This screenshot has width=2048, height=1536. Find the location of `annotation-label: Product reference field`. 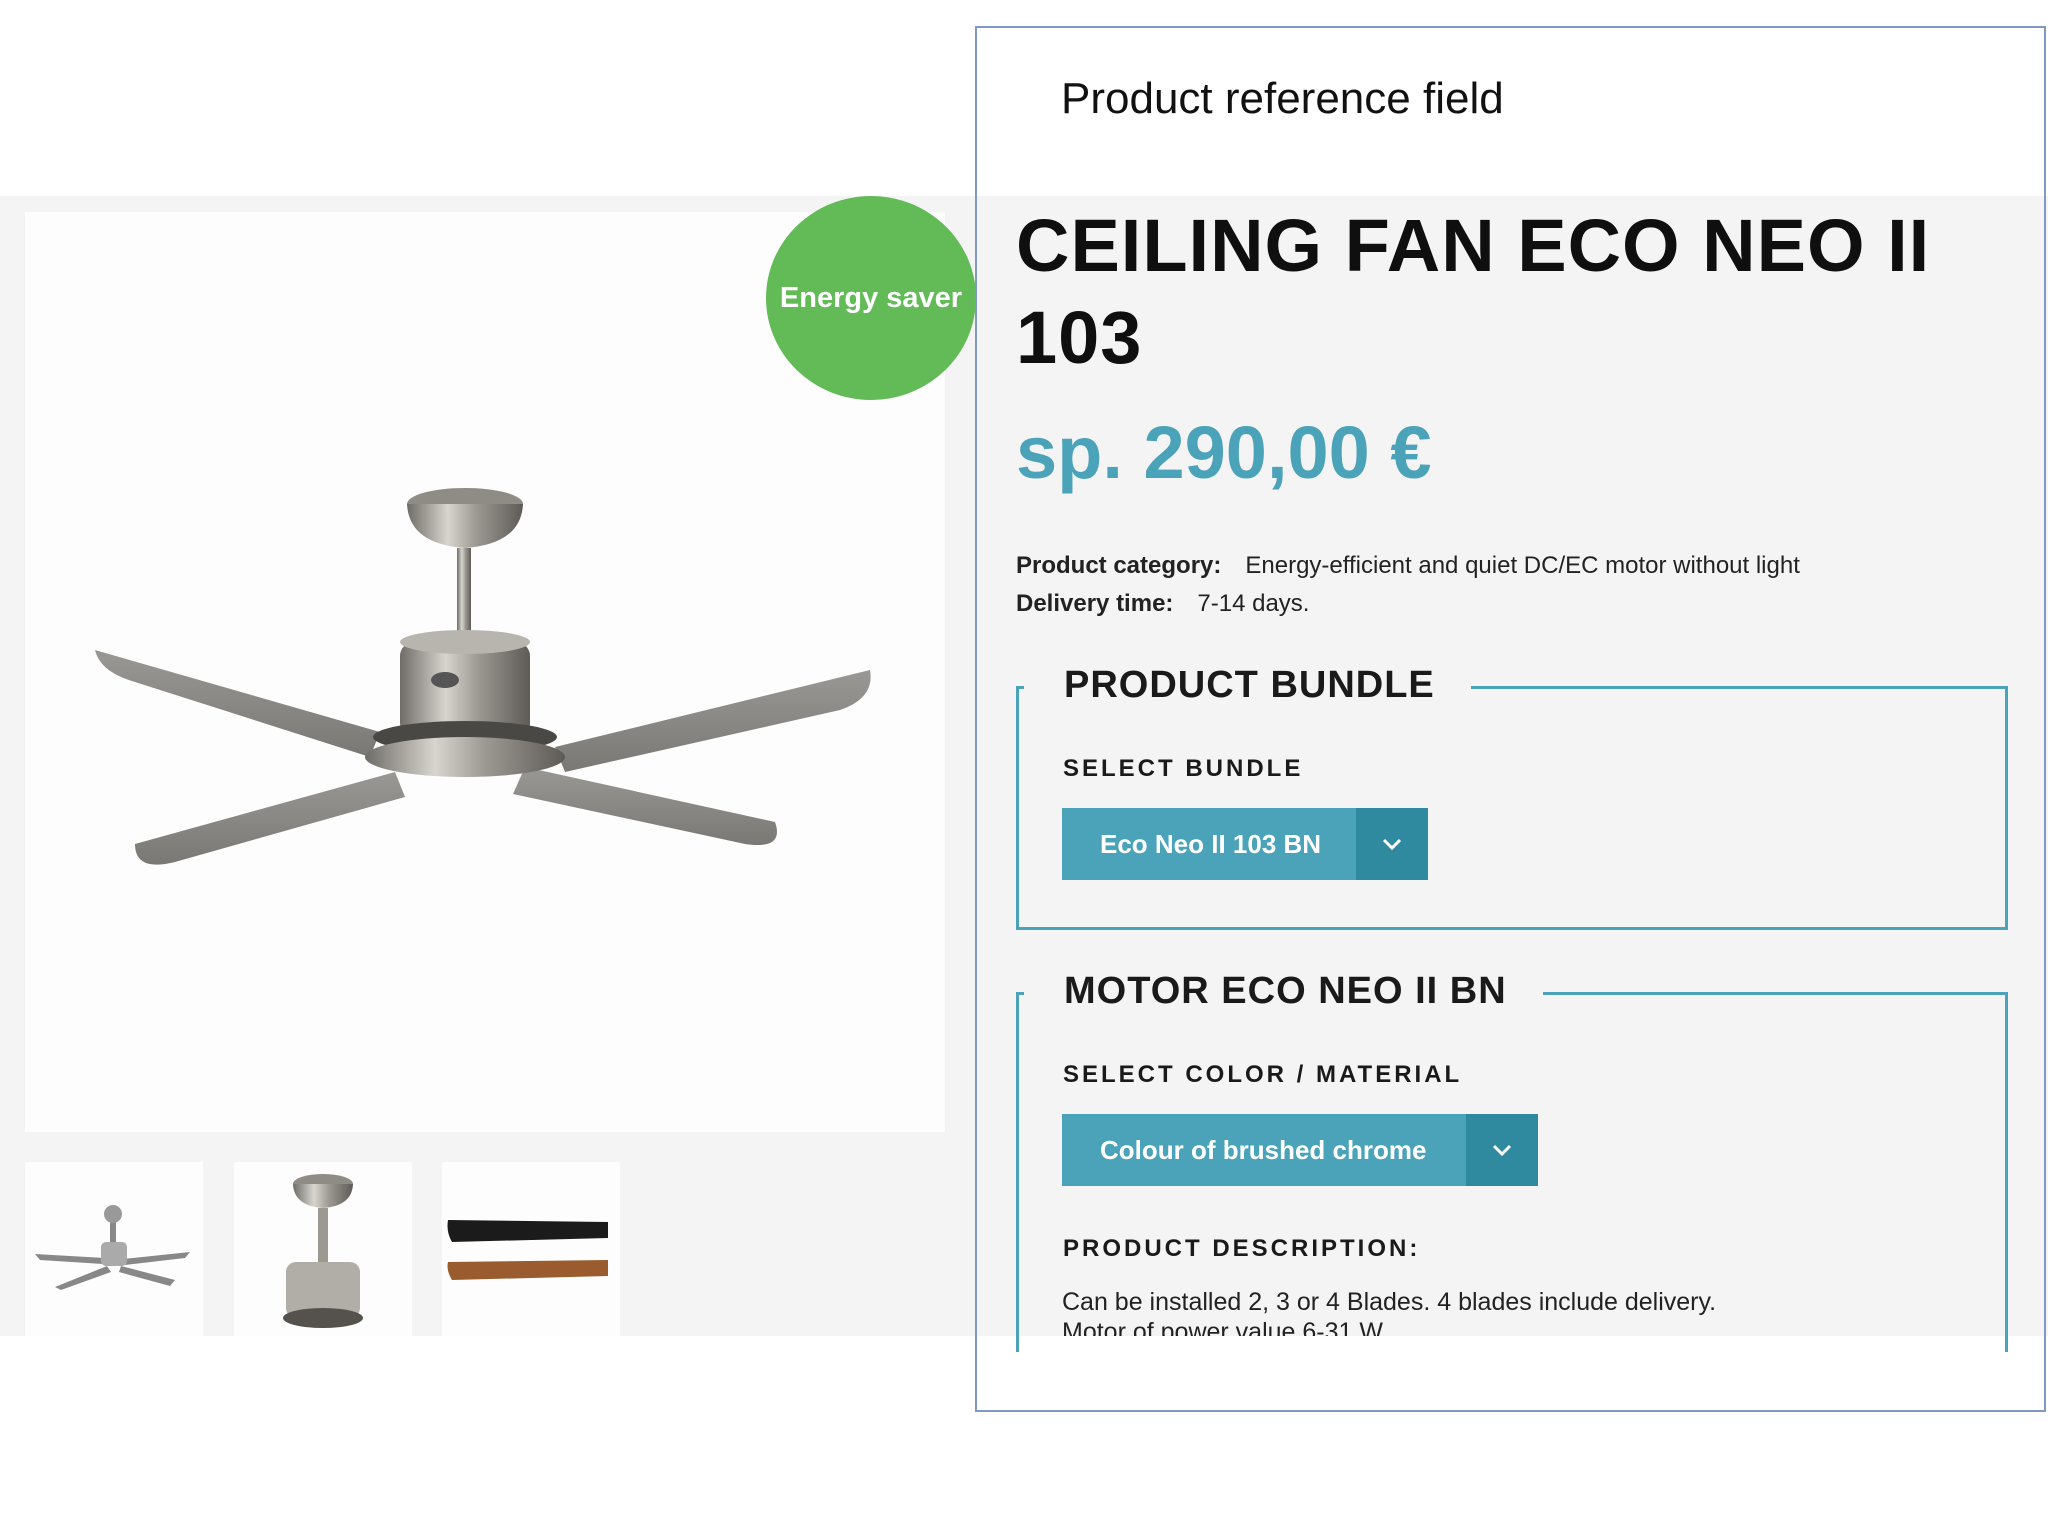

annotation-label: Product reference field is located at coordinates (1282, 98).